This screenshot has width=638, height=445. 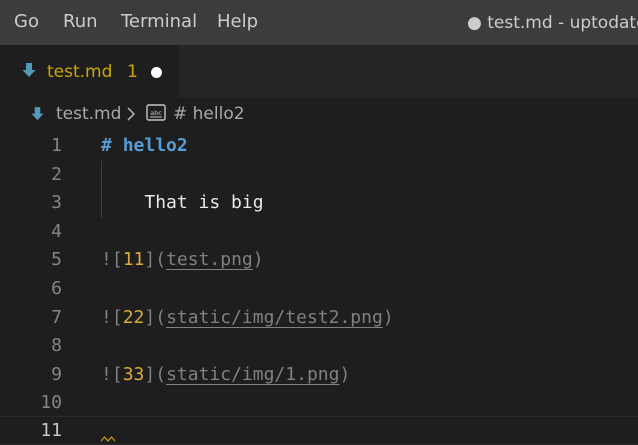 I want to click on current-line: 11, so click(x=319, y=430).